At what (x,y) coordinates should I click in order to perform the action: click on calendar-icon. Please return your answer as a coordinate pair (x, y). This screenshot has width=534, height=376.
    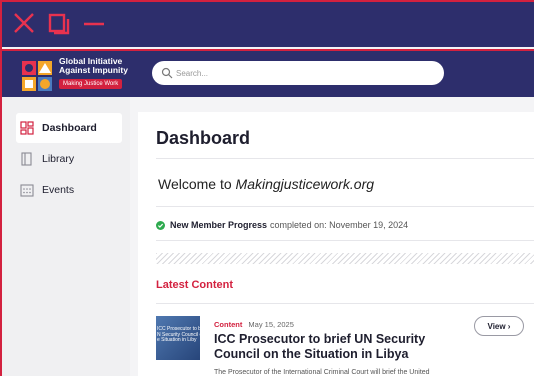
    Looking at the image, I should click on (27, 190).